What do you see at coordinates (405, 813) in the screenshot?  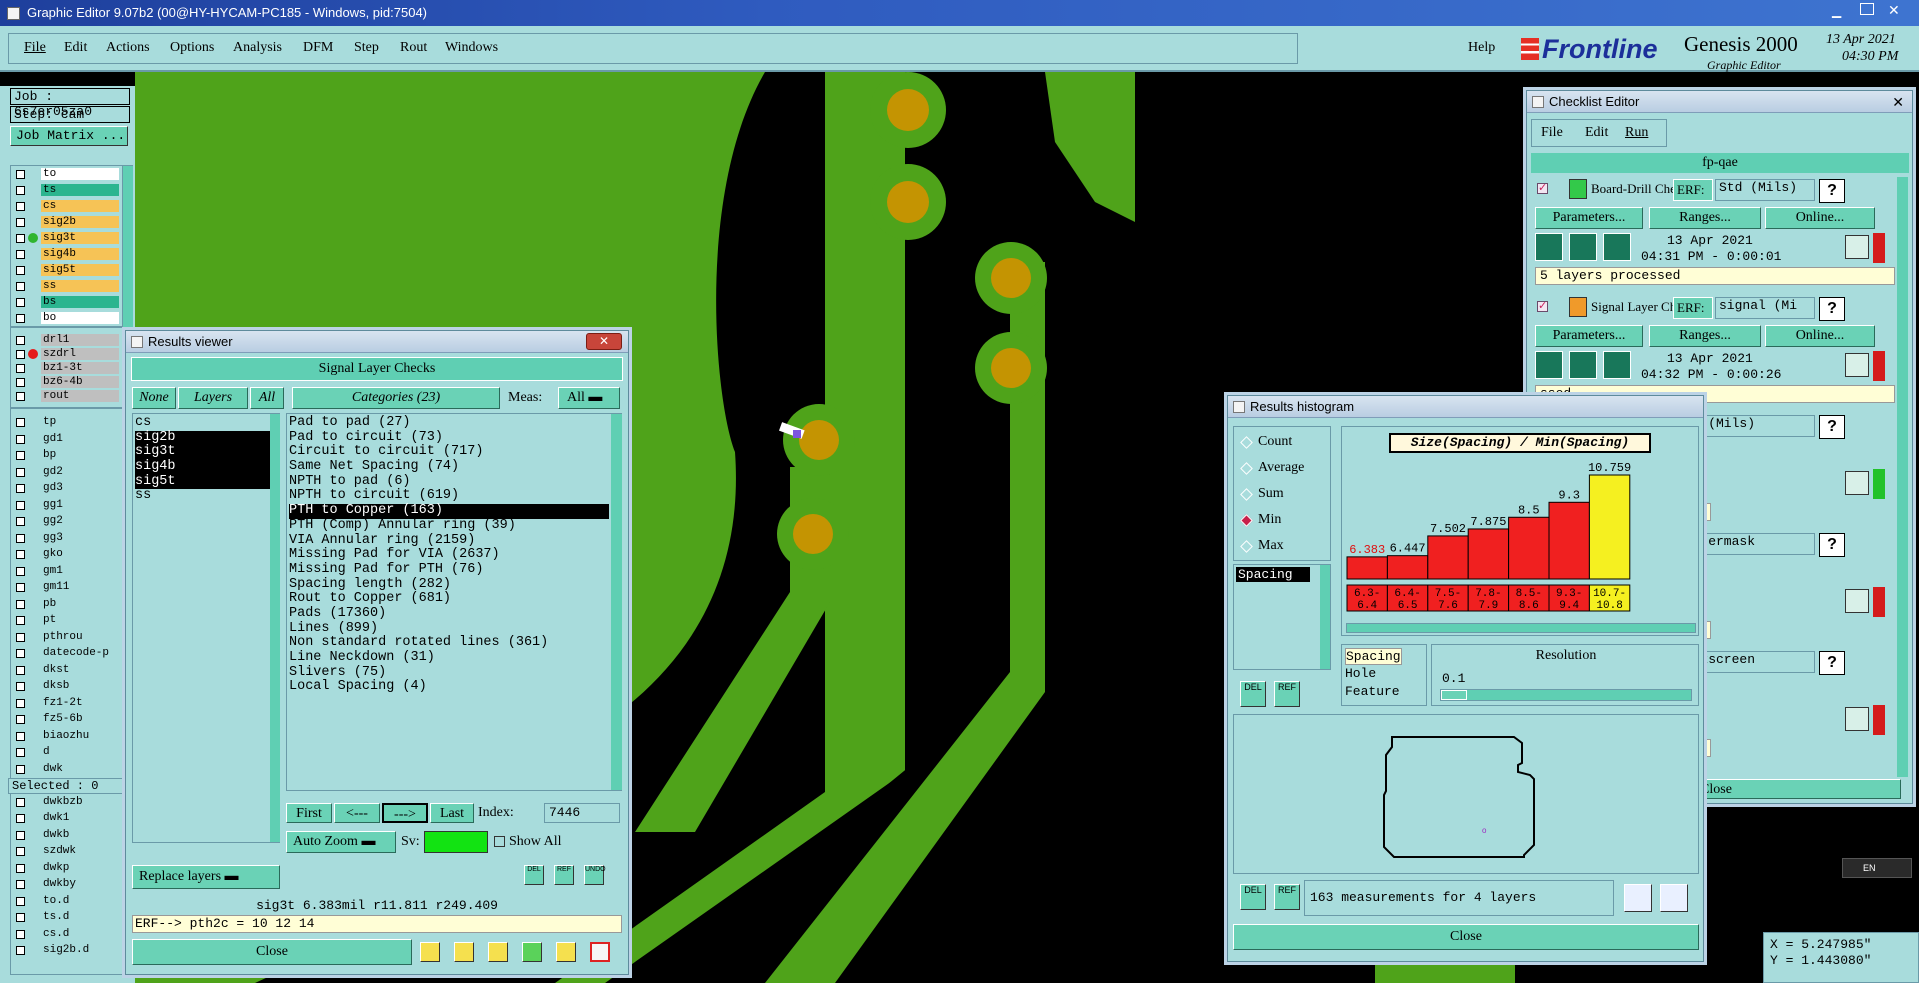 I see `next-button: --->` at bounding box center [405, 813].